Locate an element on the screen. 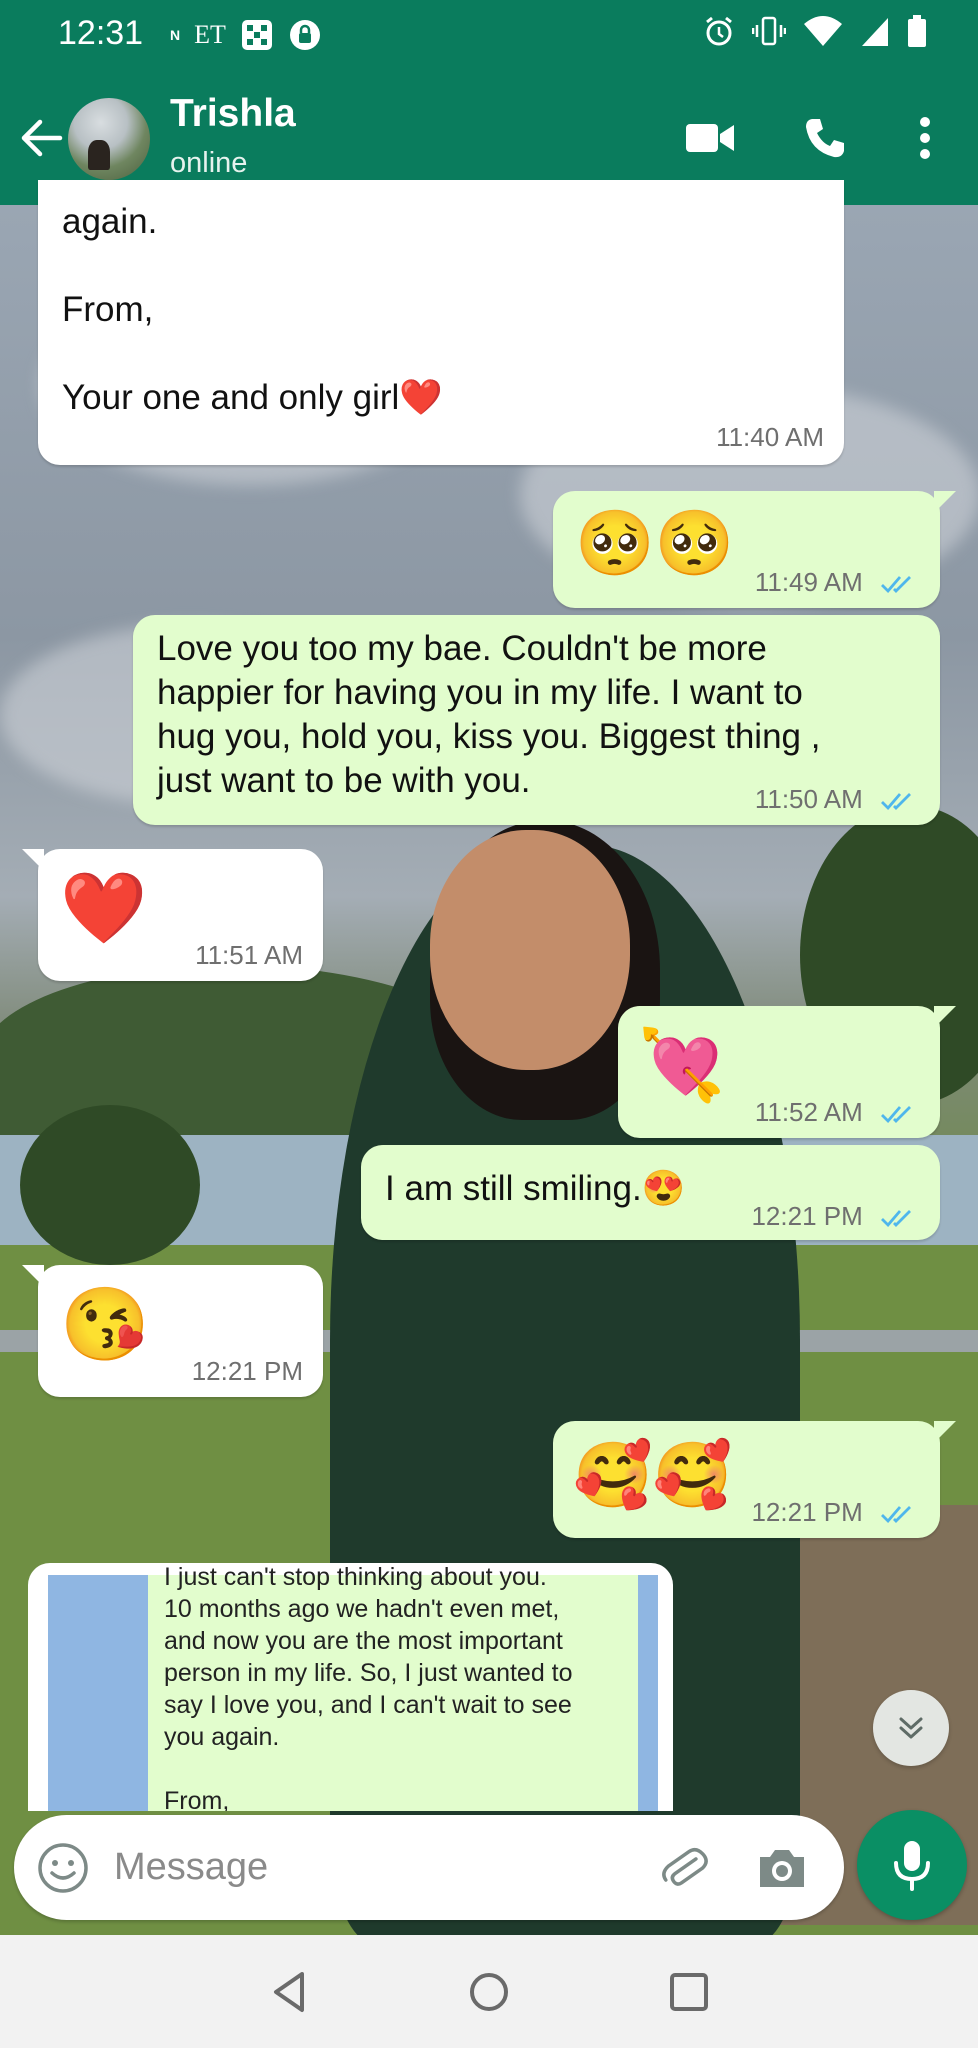  recents-icon is located at coordinates (689, 1992).